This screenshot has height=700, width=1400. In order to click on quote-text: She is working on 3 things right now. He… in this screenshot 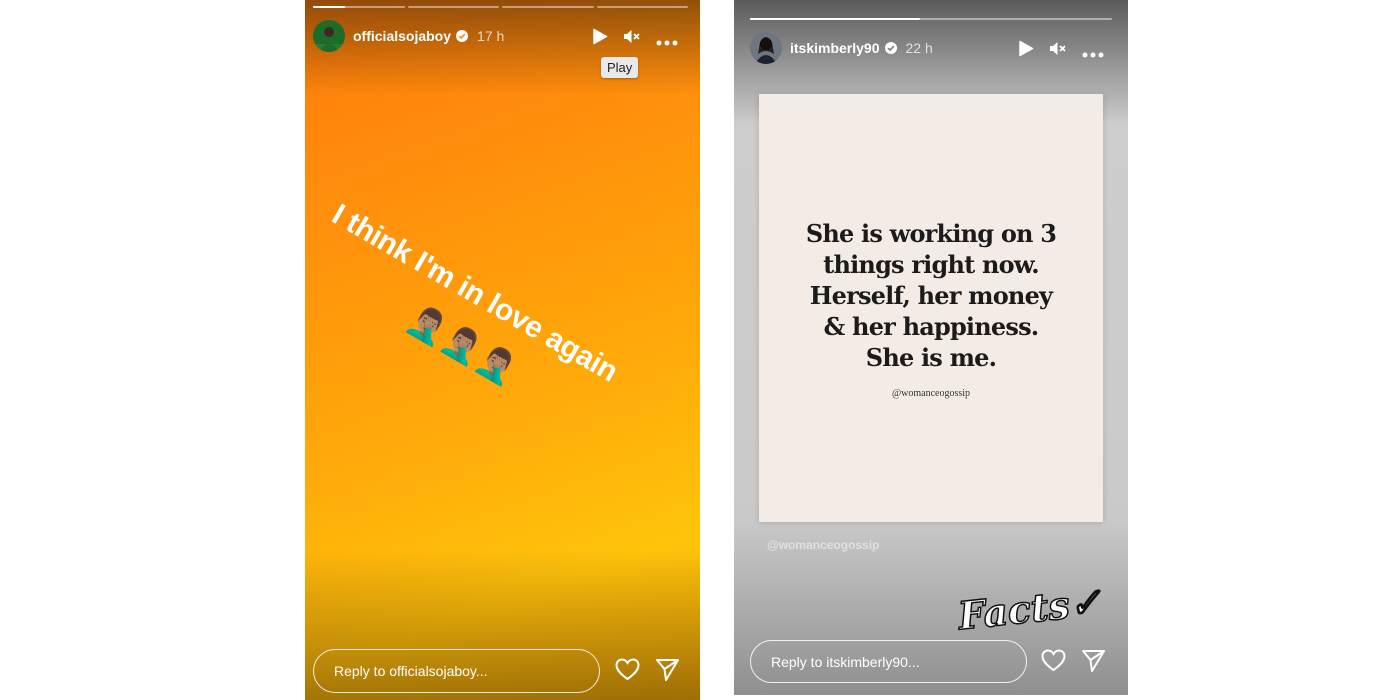, I will do `click(931, 295)`.